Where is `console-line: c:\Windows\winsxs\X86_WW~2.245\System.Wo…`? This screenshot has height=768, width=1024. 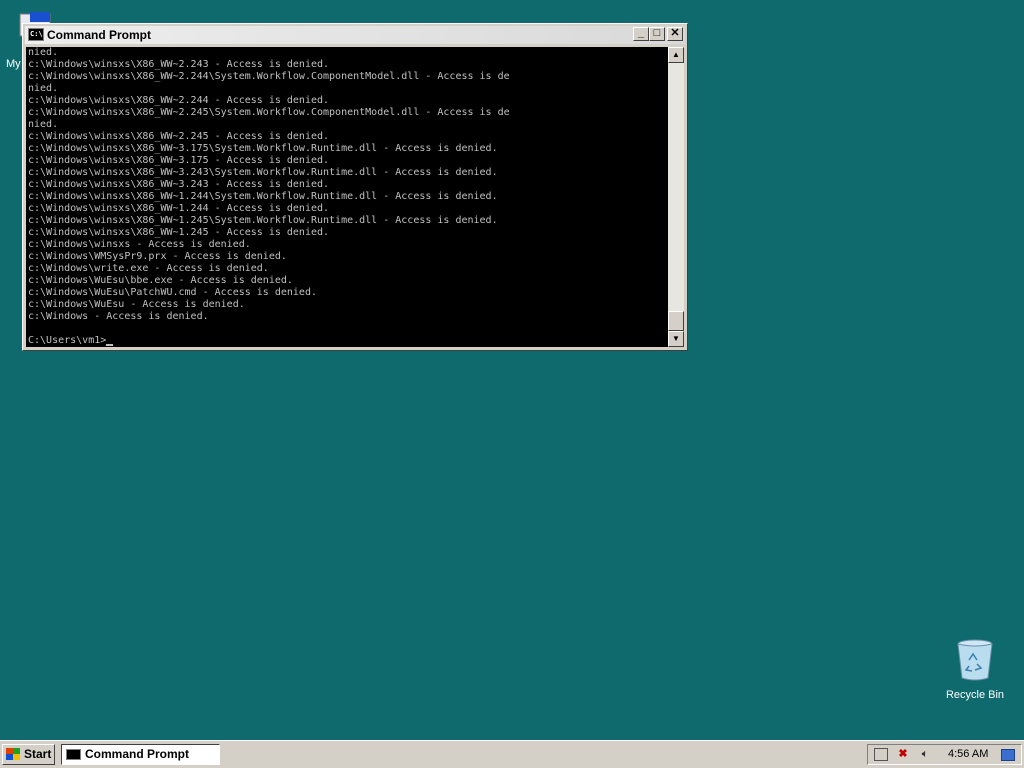 console-line: c:\Windows\winsxs\X86_WW~2.245\System.Wo… is located at coordinates (269, 112).